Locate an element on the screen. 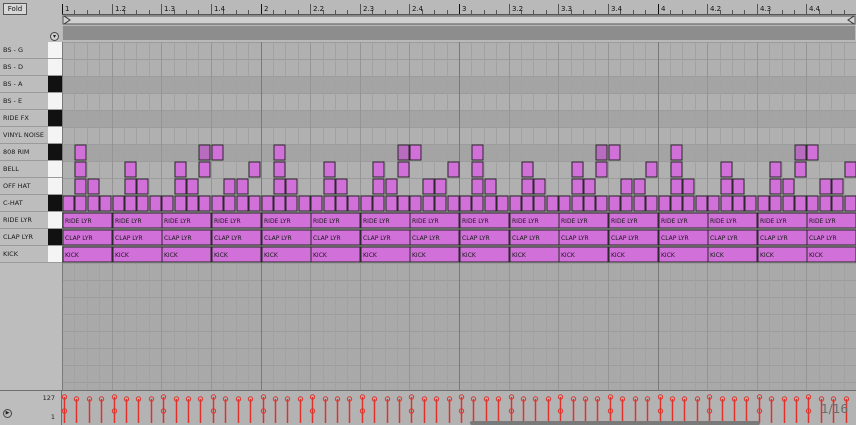 The height and width of the screenshot is (425, 856). key-row: C-HAT is located at coordinates (31, 203).